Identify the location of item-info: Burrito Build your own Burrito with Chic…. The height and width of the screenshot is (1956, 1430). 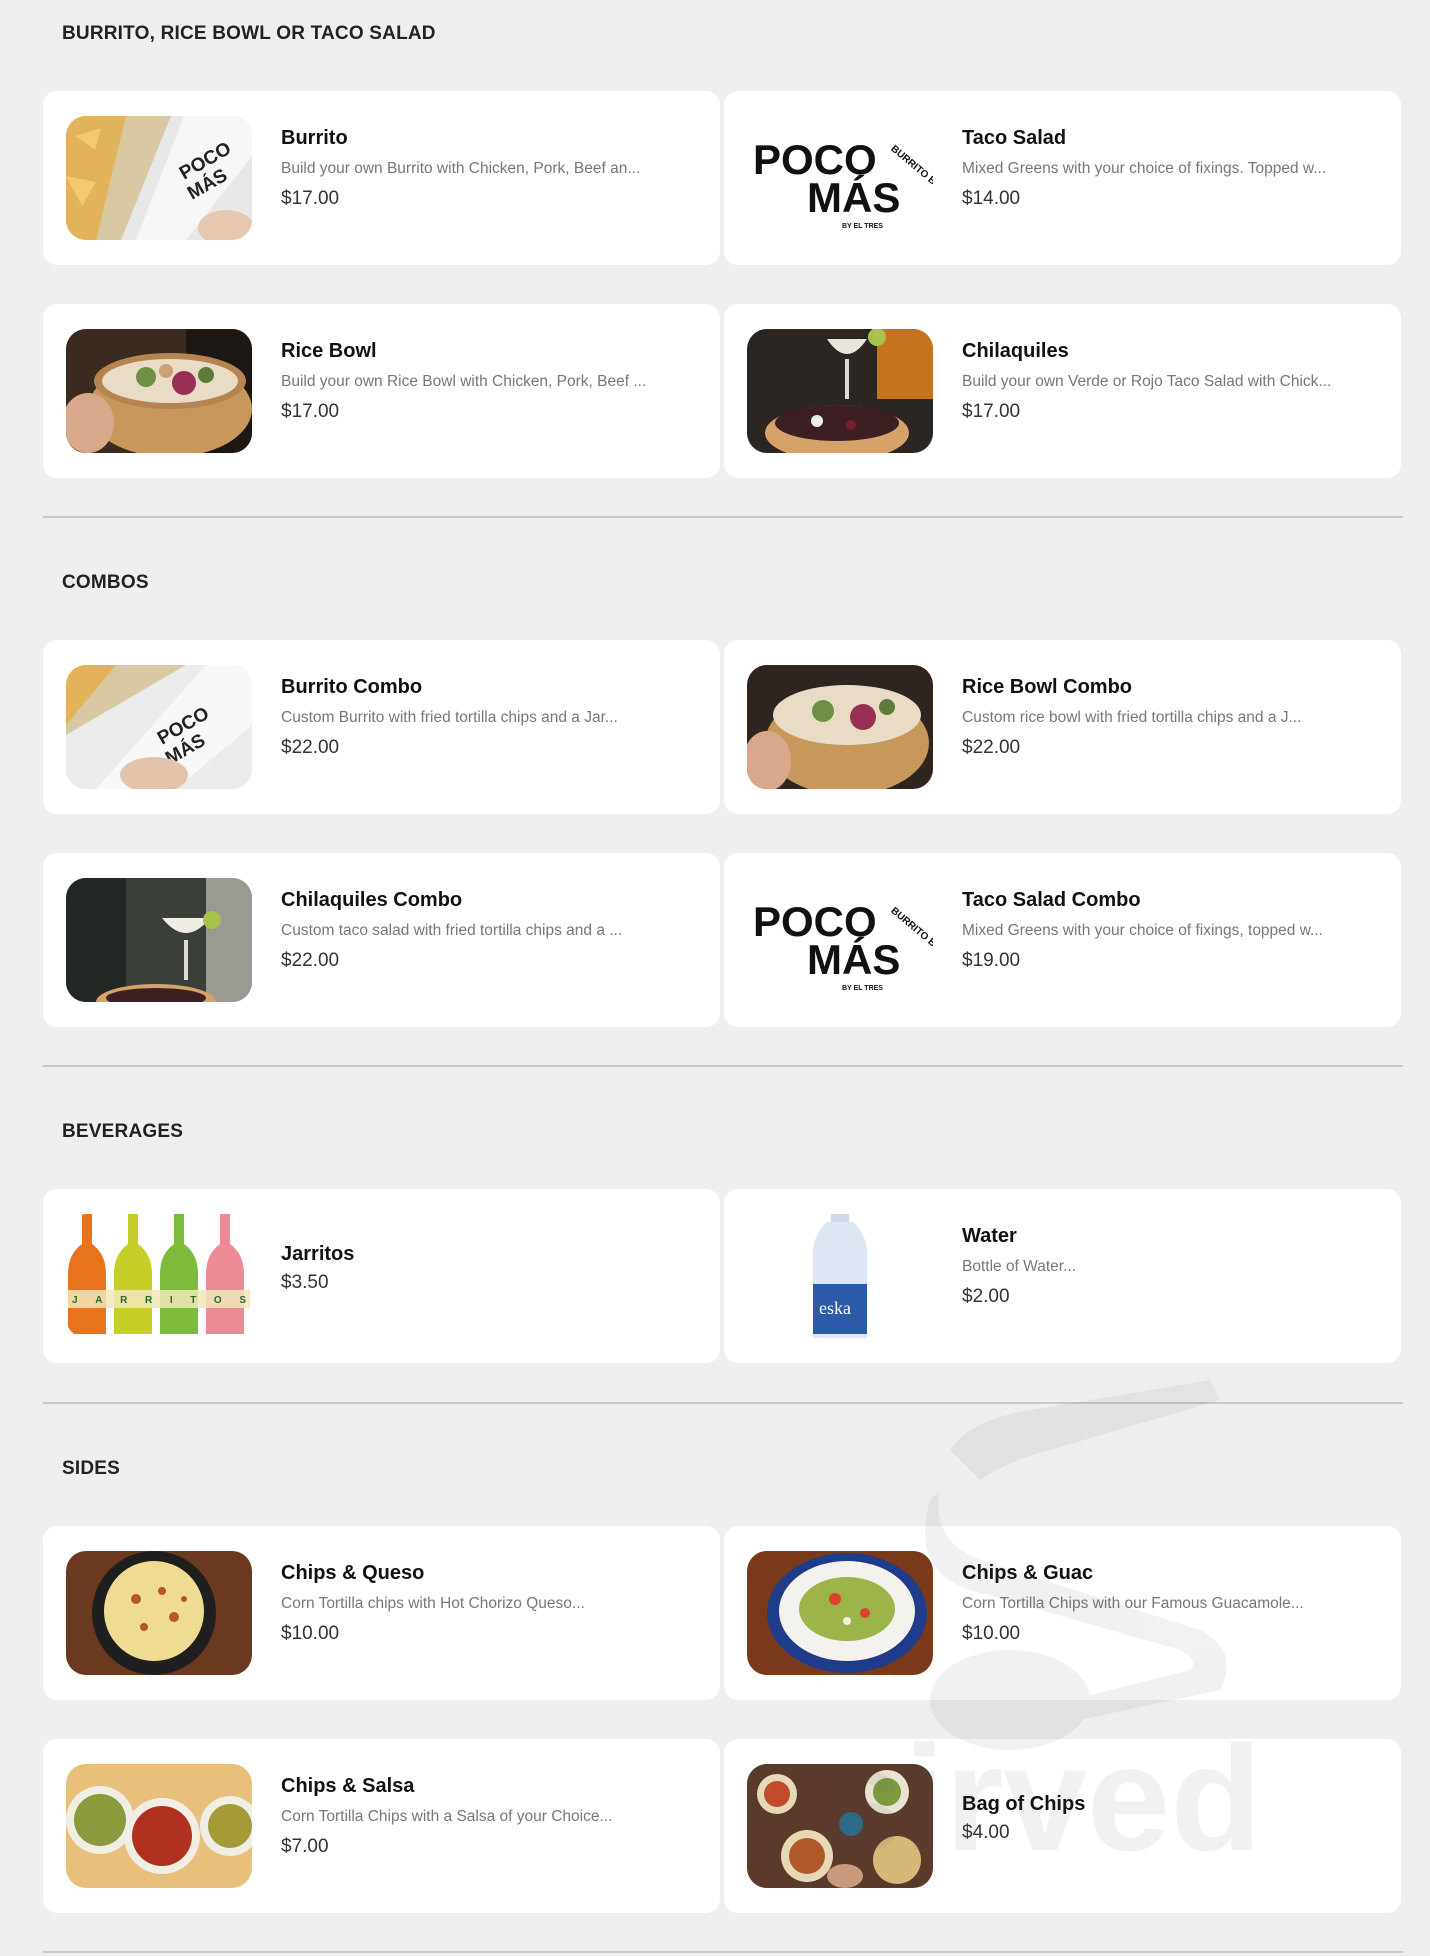
(480, 168).